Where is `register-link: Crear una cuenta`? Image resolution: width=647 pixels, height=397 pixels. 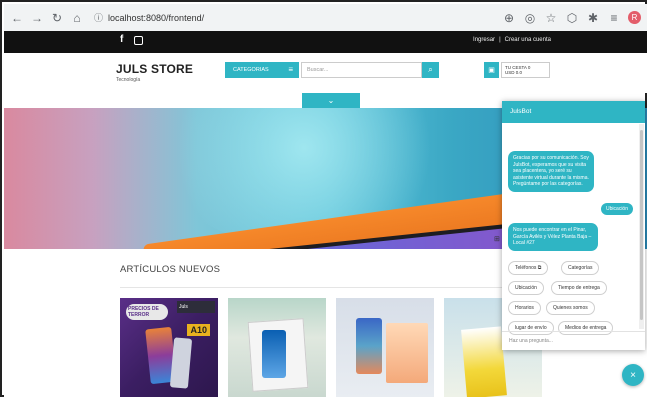 register-link: Crear una cuenta is located at coordinates (528, 40).